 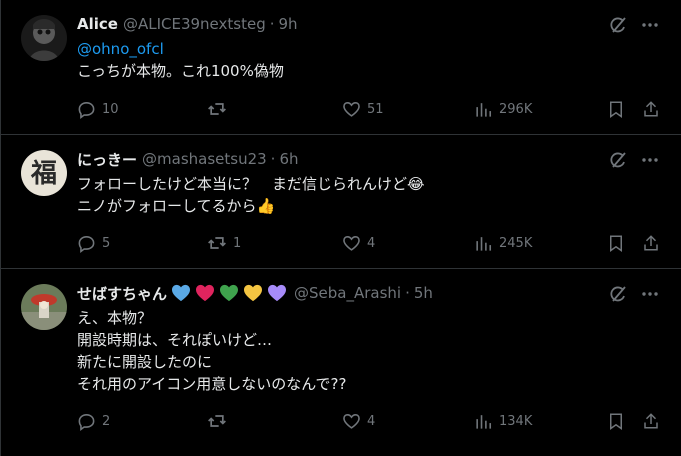 I want to click on user-handle: @ALICE39nextsteg, so click(x=194, y=24).